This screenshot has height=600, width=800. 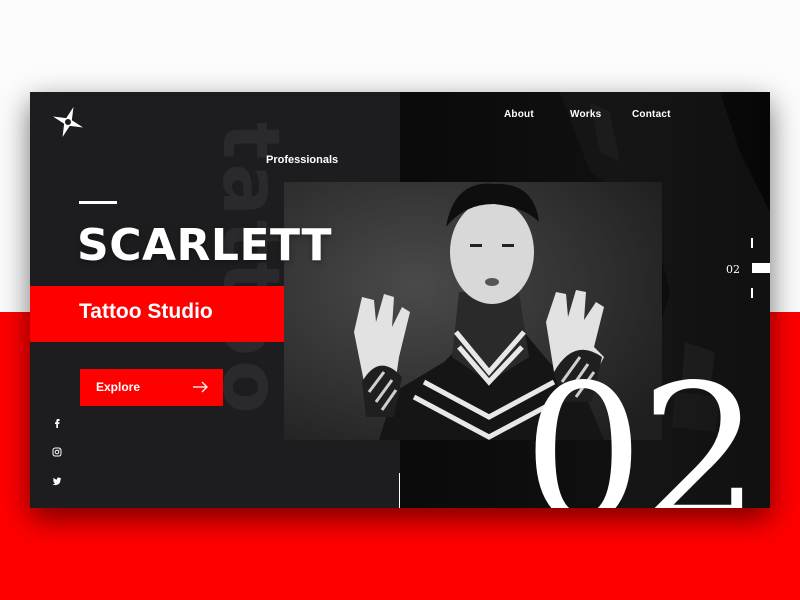 What do you see at coordinates (733, 269) in the screenshot?
I see `slide-counter: 02` at bounding box center [733, 269].